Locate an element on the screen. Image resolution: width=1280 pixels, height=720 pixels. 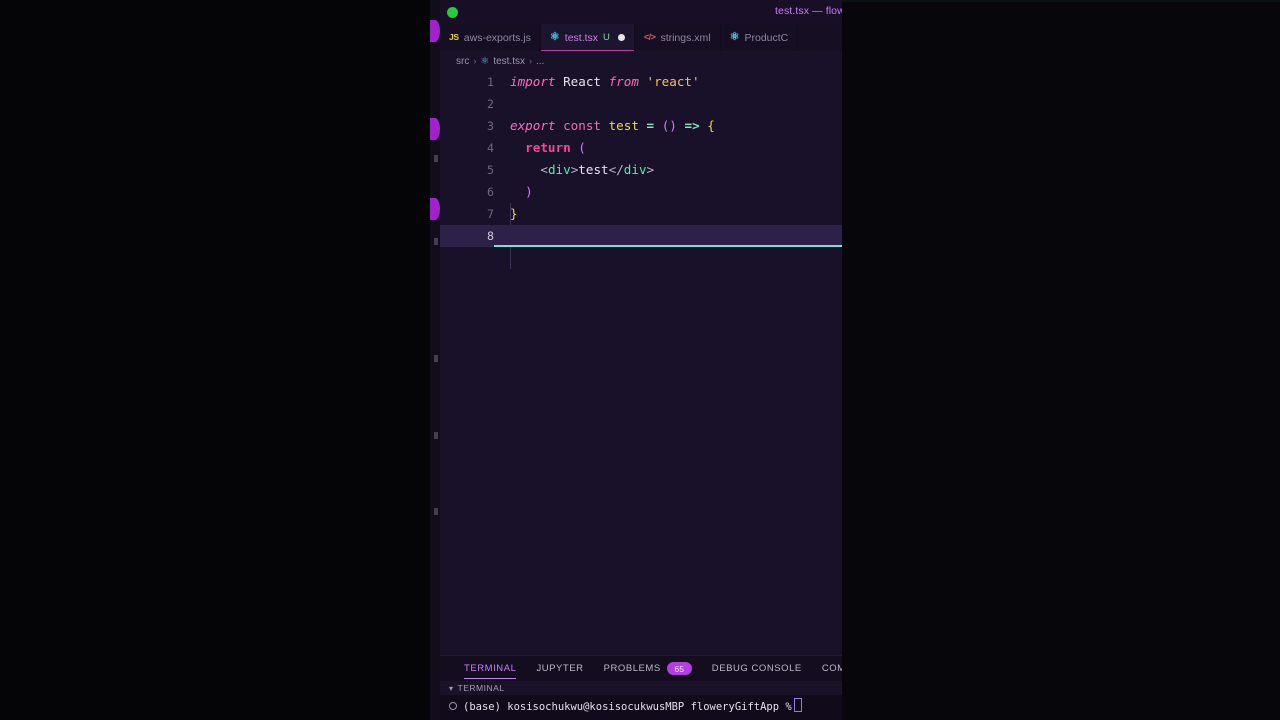
title-bar: test.tsx — flow is located at coordinates (641, 12).